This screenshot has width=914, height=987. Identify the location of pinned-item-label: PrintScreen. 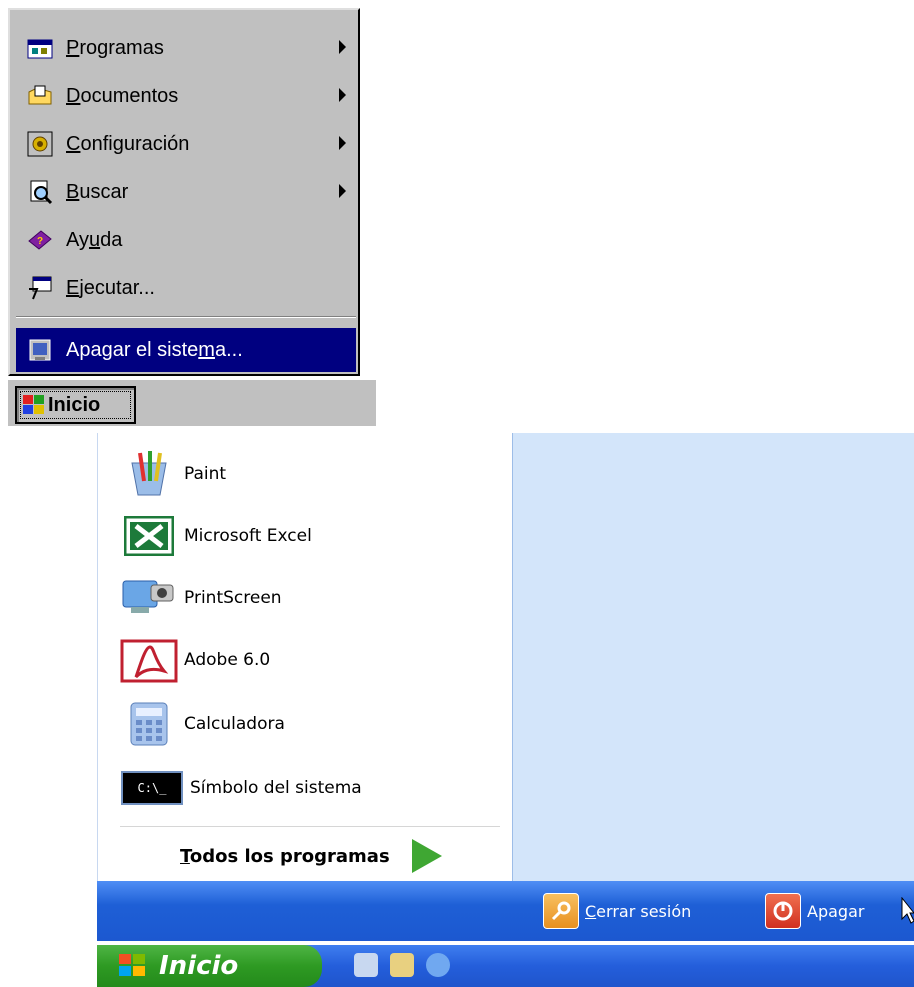
(233, 598).